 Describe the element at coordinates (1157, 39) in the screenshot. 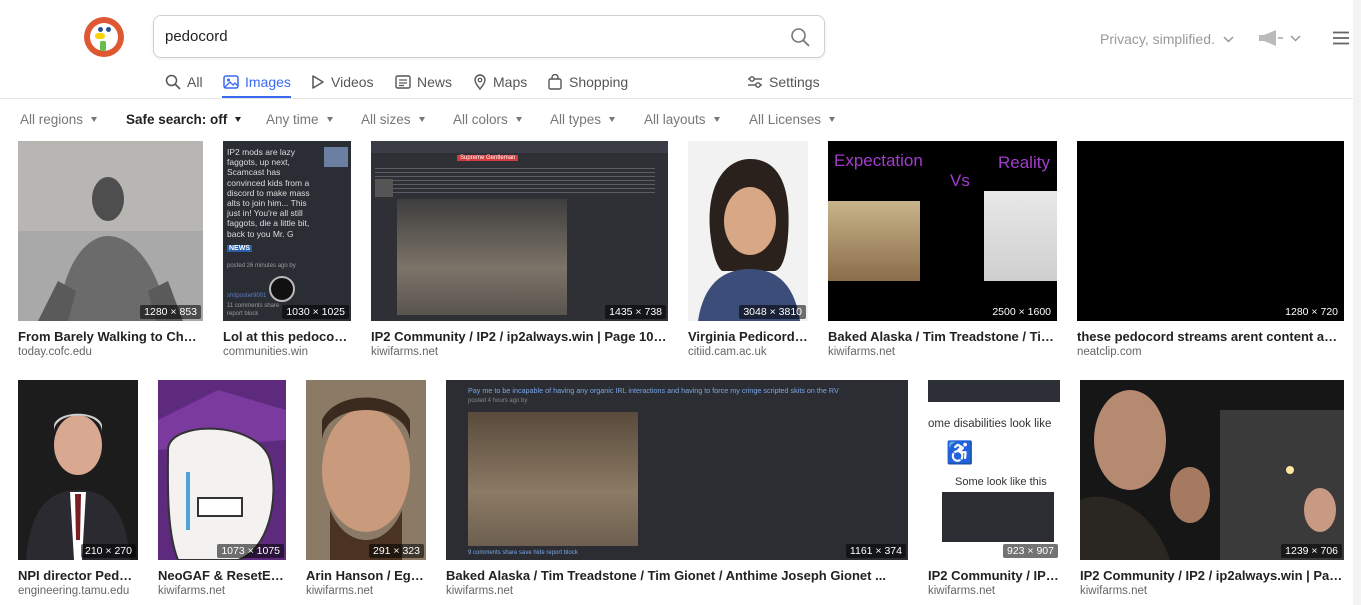

I see `privacy-label: Privacy, simplified.` at that location.